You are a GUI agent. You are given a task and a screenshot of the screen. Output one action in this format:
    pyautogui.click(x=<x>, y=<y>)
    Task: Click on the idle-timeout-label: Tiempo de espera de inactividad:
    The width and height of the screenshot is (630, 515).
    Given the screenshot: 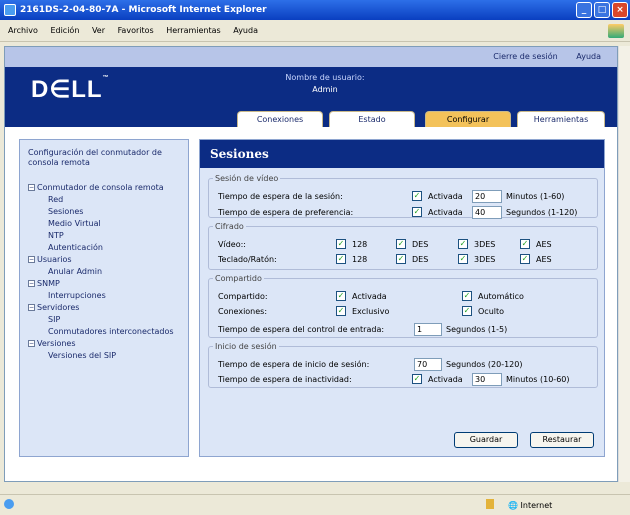 What is the action you would take?
    pyautogui.click(x=285, y=379)
    